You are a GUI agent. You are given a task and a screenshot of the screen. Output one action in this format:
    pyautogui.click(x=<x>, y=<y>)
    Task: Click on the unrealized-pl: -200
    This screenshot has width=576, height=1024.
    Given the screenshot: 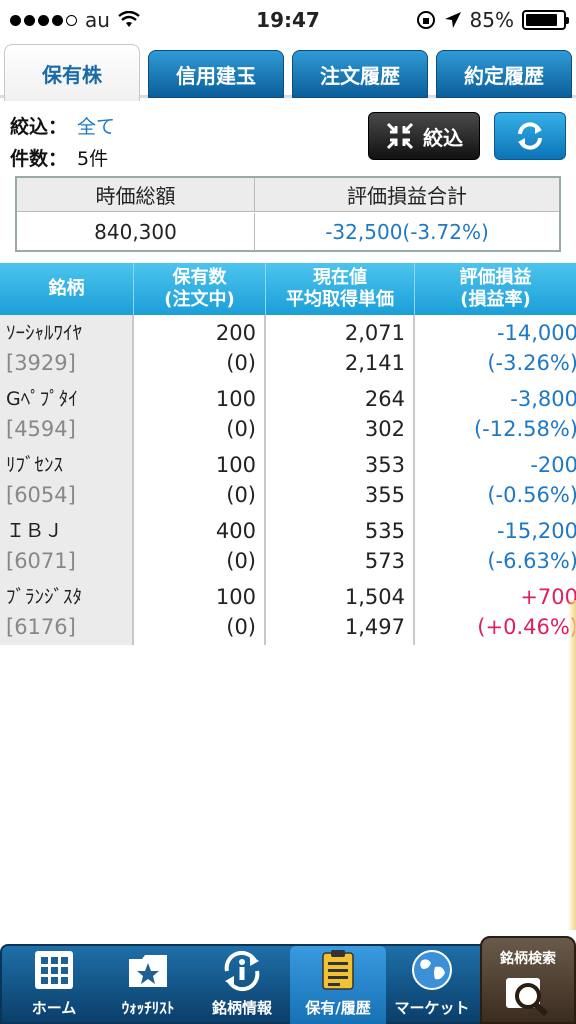 What is the action you would take?
    pyautogui.click(x=553, y=465)
    